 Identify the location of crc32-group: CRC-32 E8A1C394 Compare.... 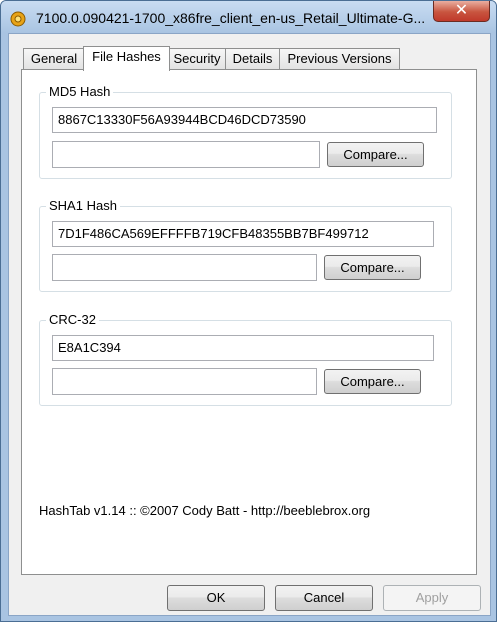
(245, 359).